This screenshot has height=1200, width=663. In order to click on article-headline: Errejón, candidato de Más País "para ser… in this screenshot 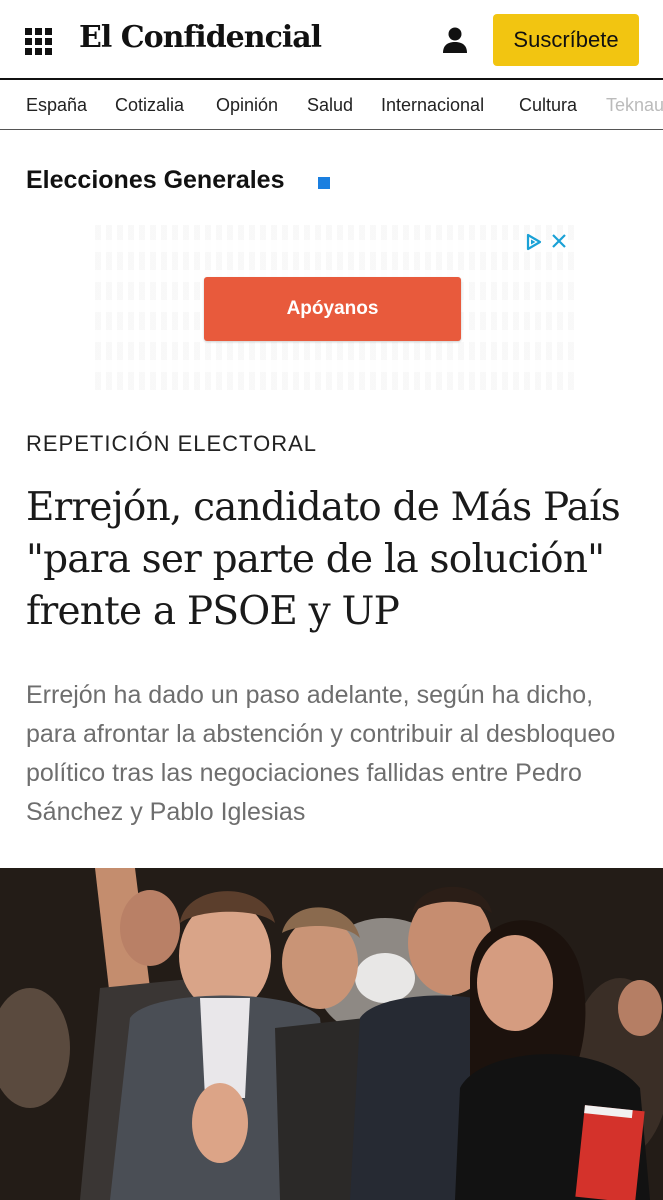, I will do `click(331, 560)`.